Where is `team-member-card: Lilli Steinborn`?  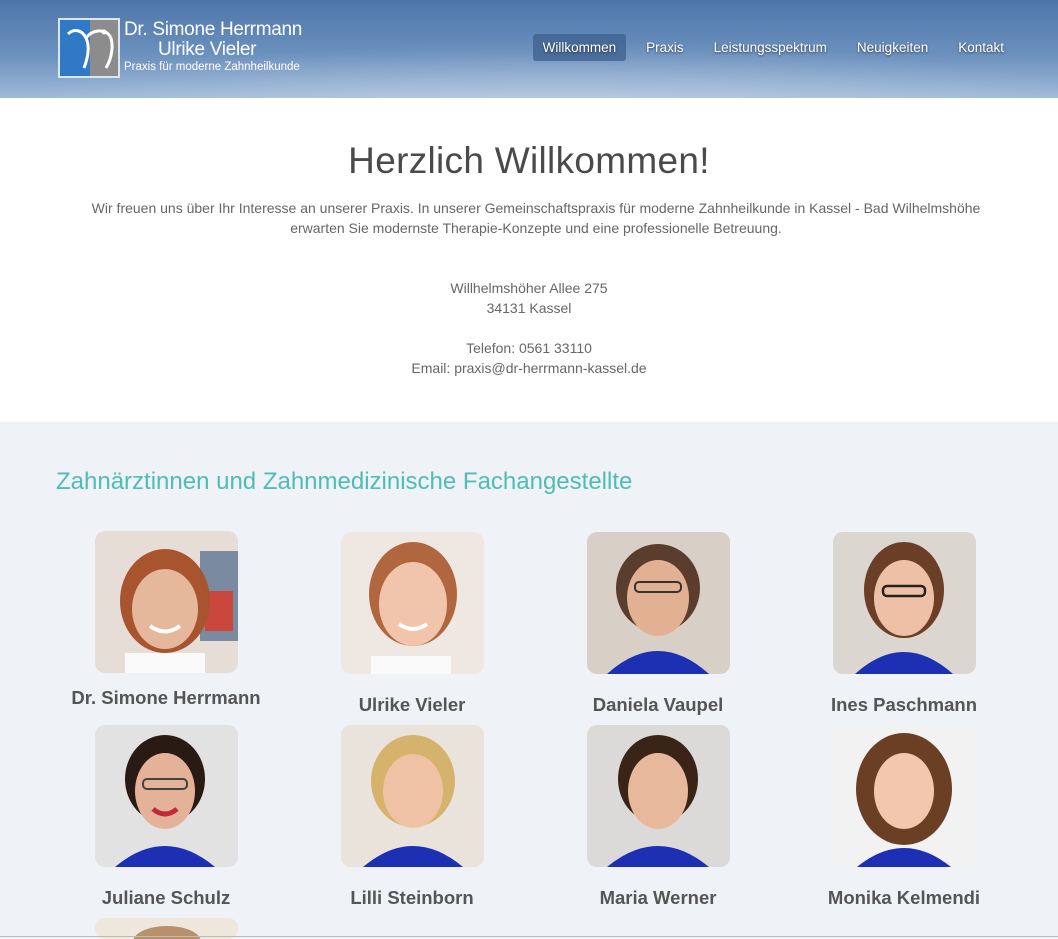 team-member-card: Lilli Steinborn is located at coordinates (412, 817).